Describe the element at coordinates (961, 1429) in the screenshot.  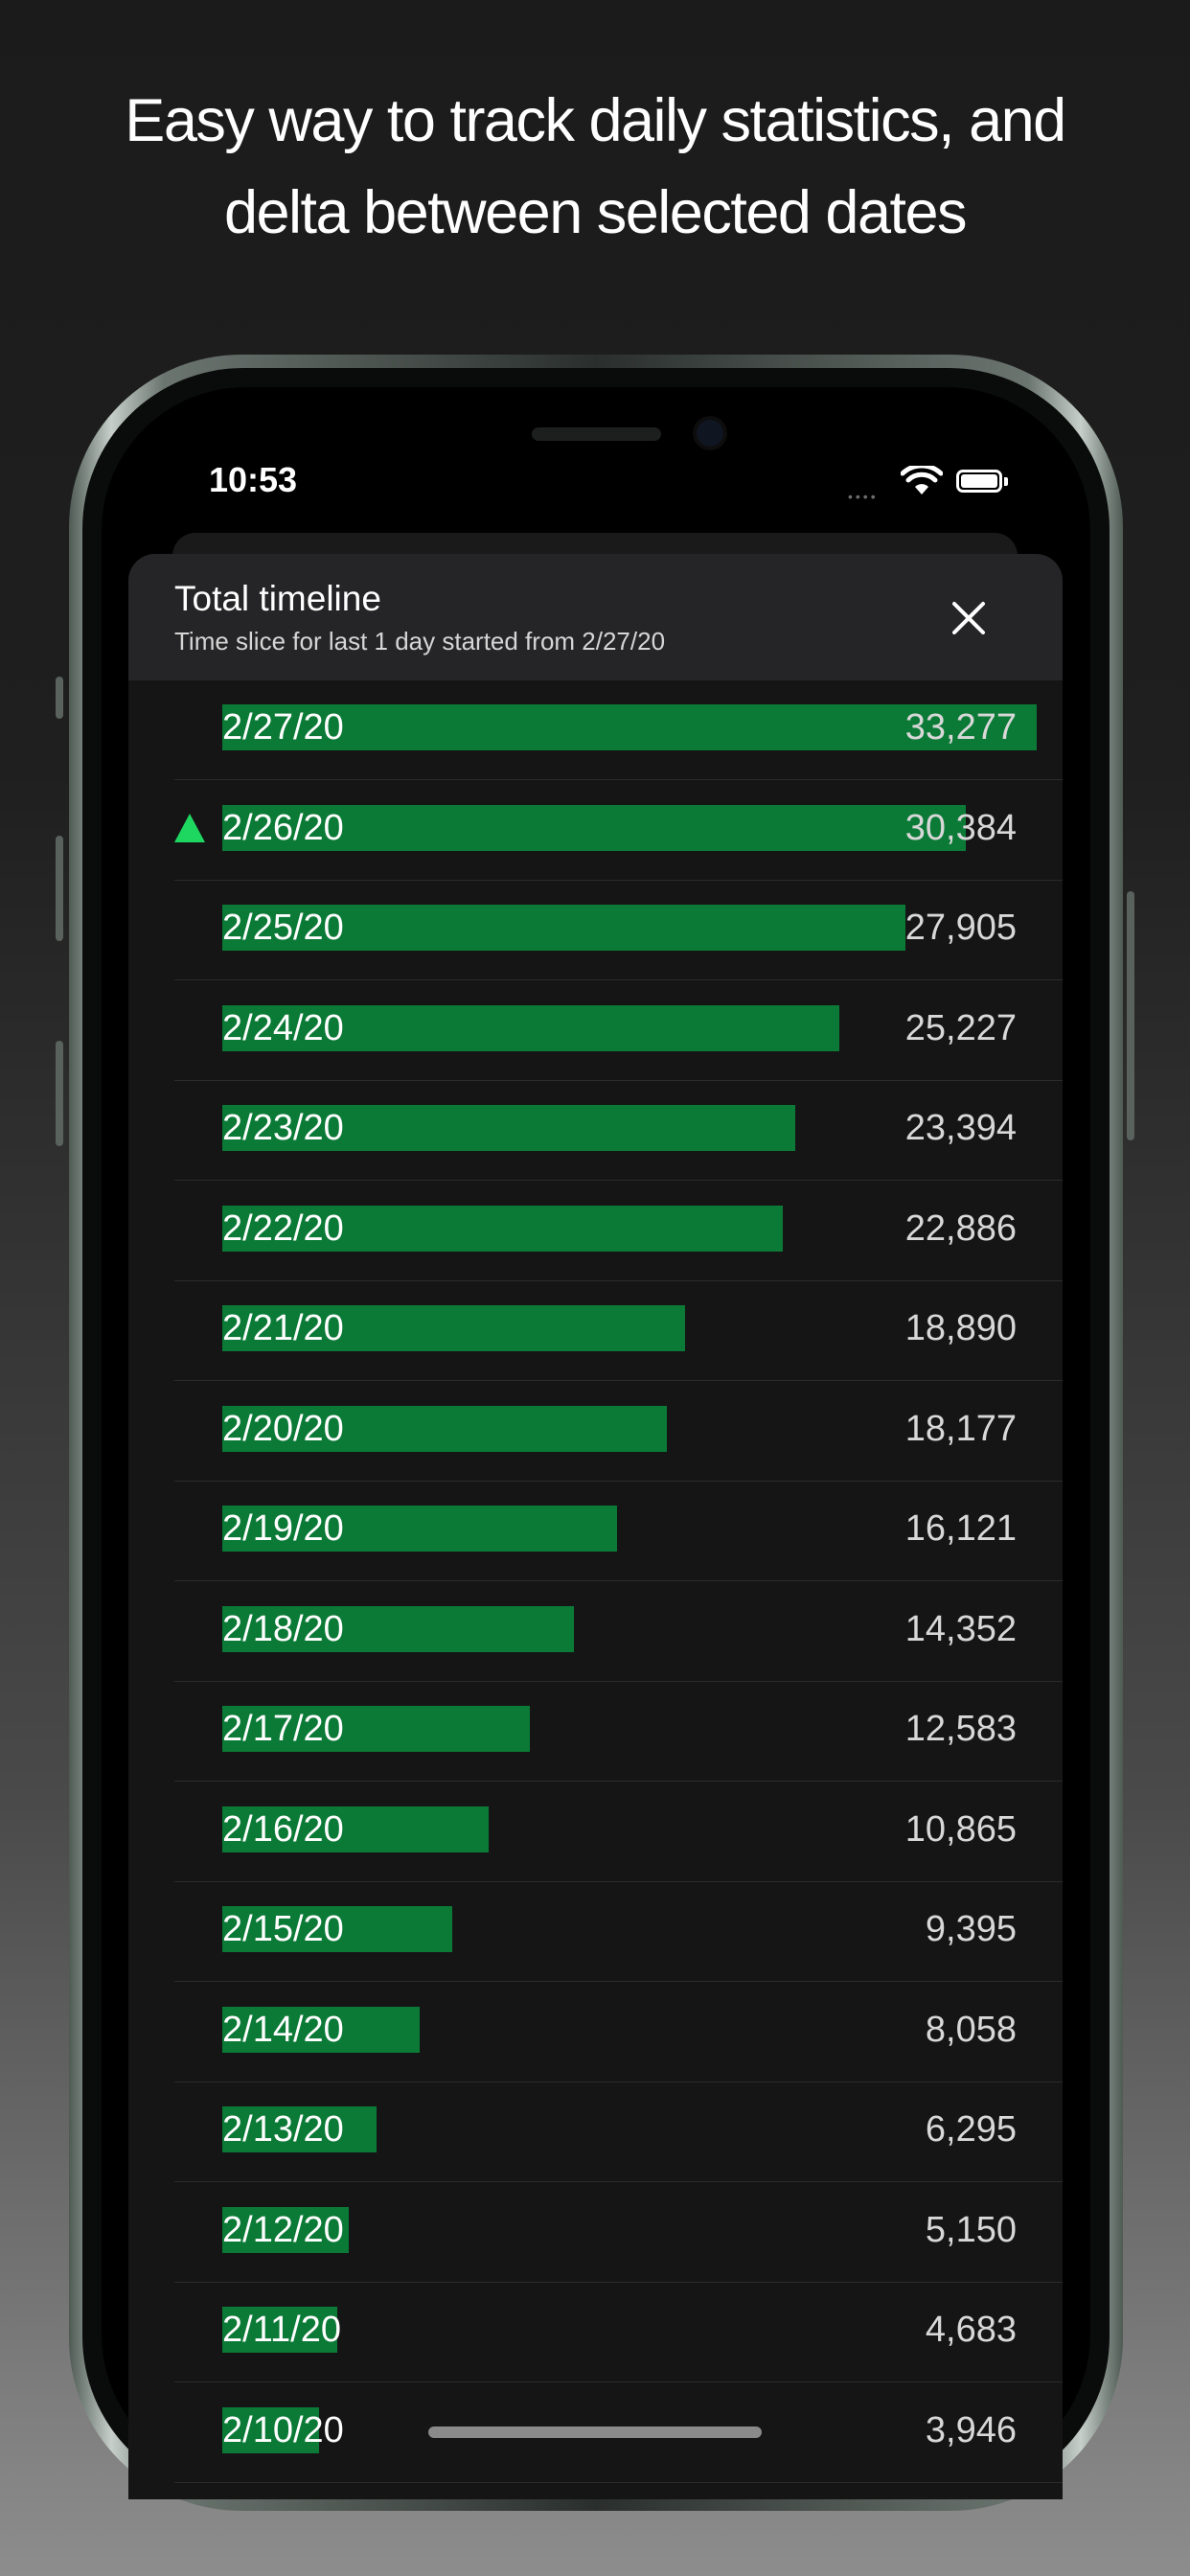
I see `timeline-value: 18,177` at that location.